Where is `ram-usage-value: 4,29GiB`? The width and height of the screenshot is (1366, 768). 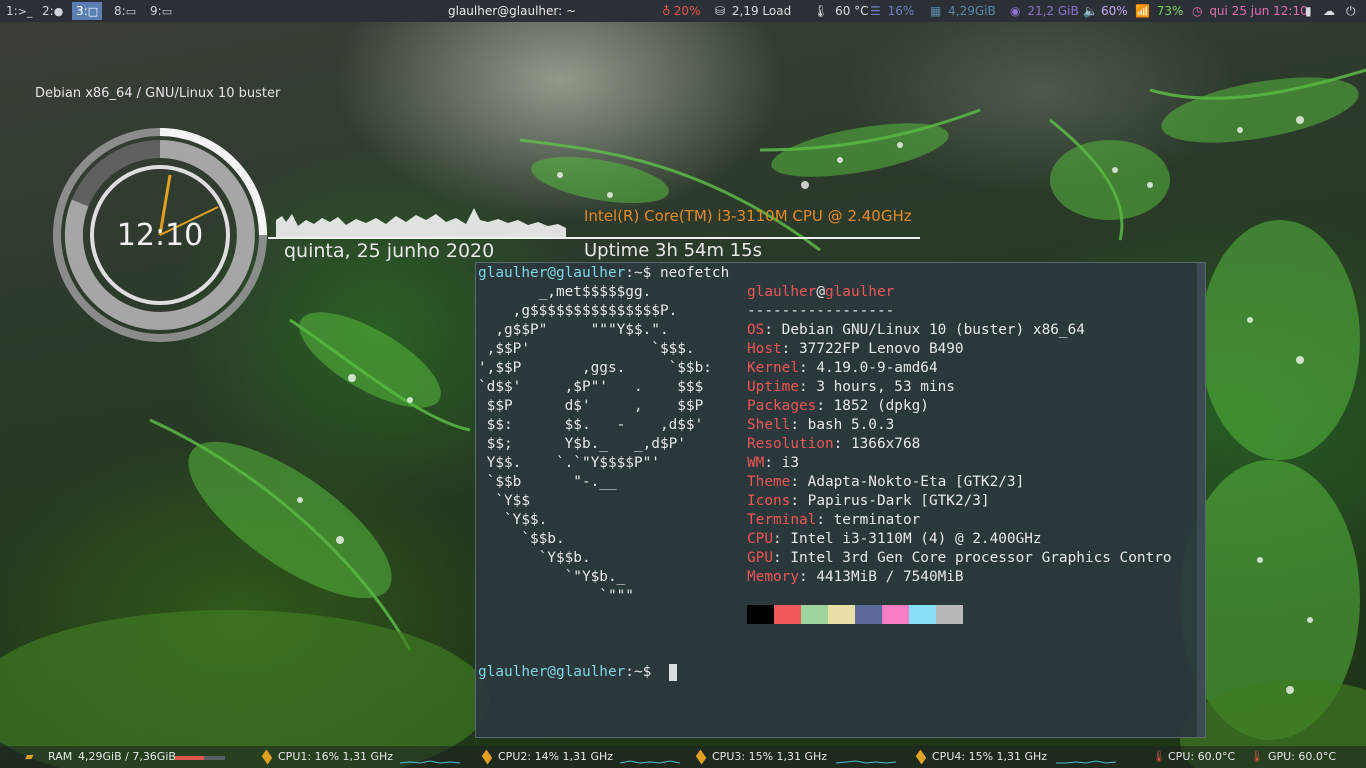 ram-usage-value: 4,29GiB is located at coordinates (972, 11).